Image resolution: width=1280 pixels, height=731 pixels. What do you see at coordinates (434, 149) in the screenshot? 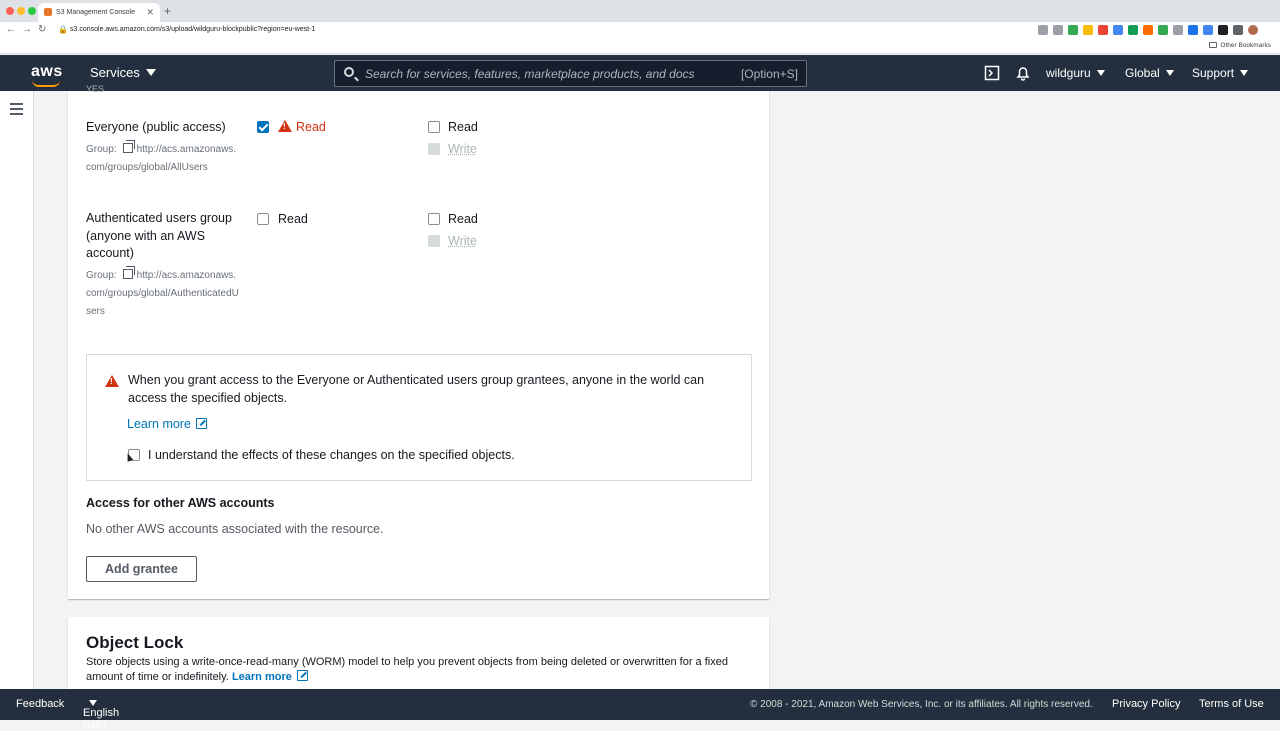
I see `everyone-acl-write-checkbox` at bounding box center [434, 149].